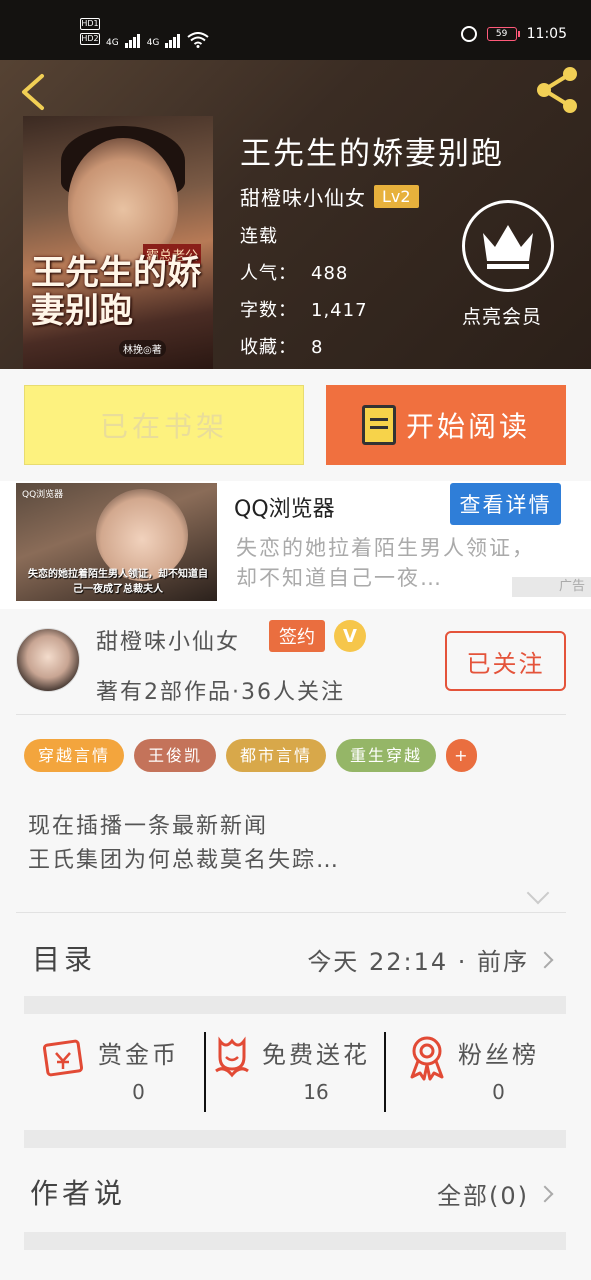 This screenshot has width=591, height=1280. I want to click on fan-ranking: 粉丝榜 0, so click(472, 1069).